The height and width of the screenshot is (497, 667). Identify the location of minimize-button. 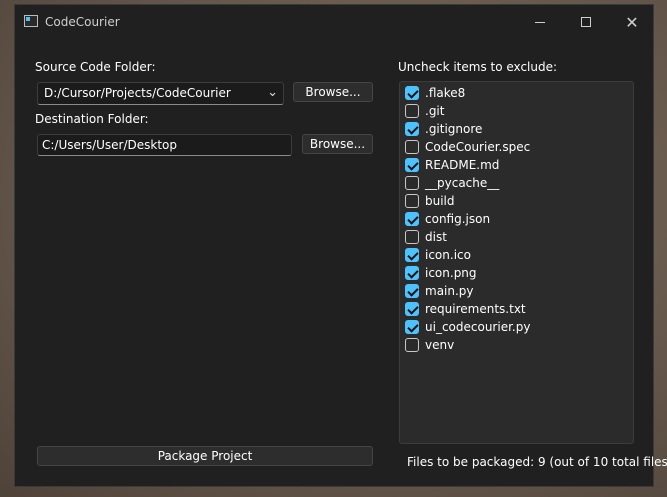
(540, 22).